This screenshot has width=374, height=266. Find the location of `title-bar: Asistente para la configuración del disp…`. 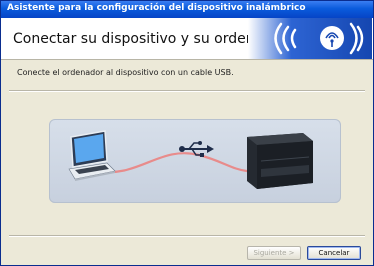

title-bar: Asistente para la configuración del disp… is located at coordinates (187, 9).